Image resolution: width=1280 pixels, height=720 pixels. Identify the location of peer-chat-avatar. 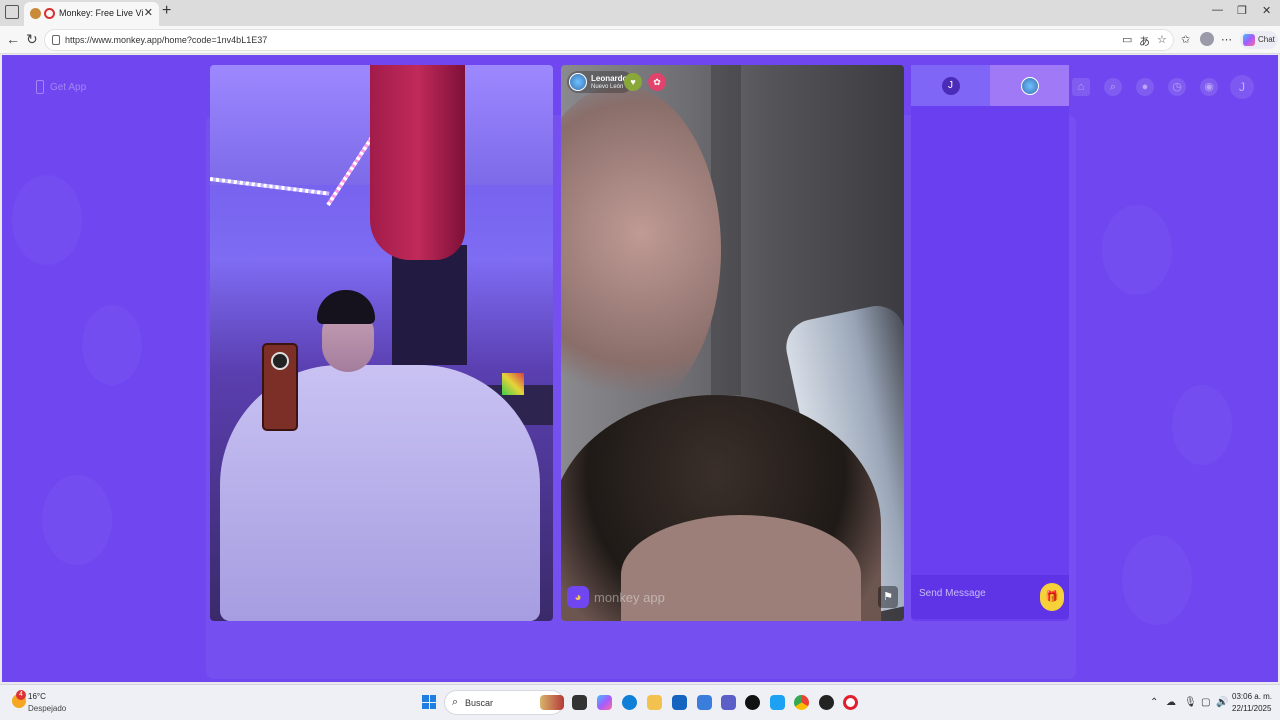
(1029, 85).